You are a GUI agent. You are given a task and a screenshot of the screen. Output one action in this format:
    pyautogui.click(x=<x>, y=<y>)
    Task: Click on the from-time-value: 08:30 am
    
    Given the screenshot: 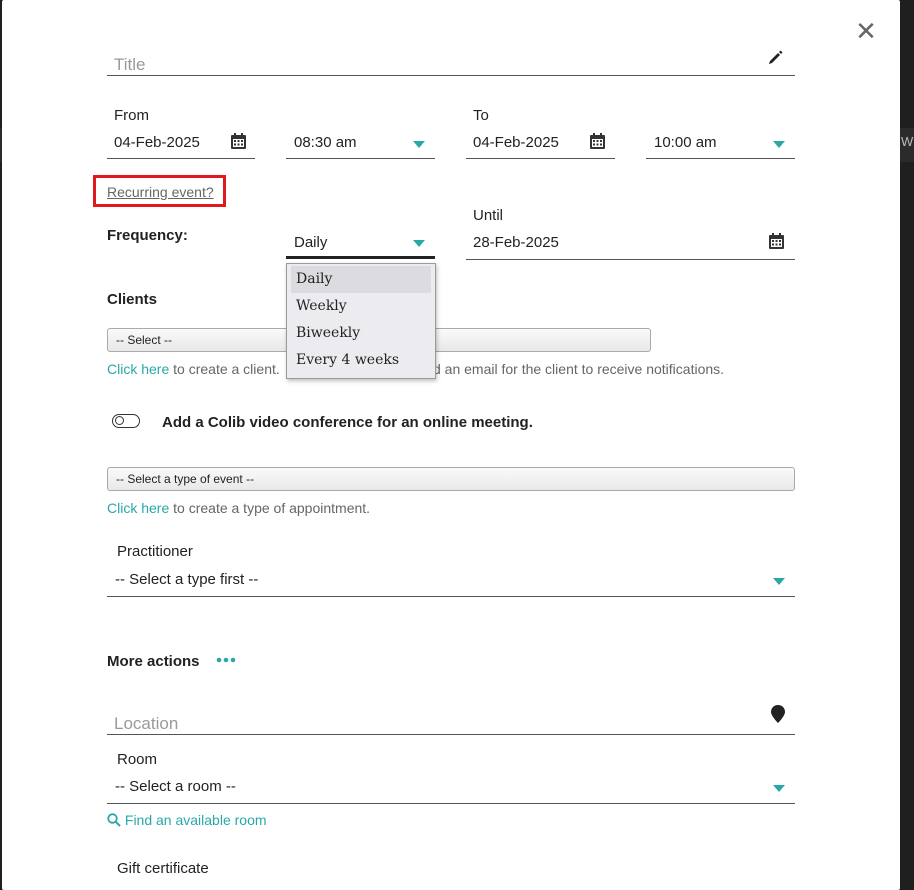 What is the action you would take?
    pyautogui.click(x=325, y=142)
    